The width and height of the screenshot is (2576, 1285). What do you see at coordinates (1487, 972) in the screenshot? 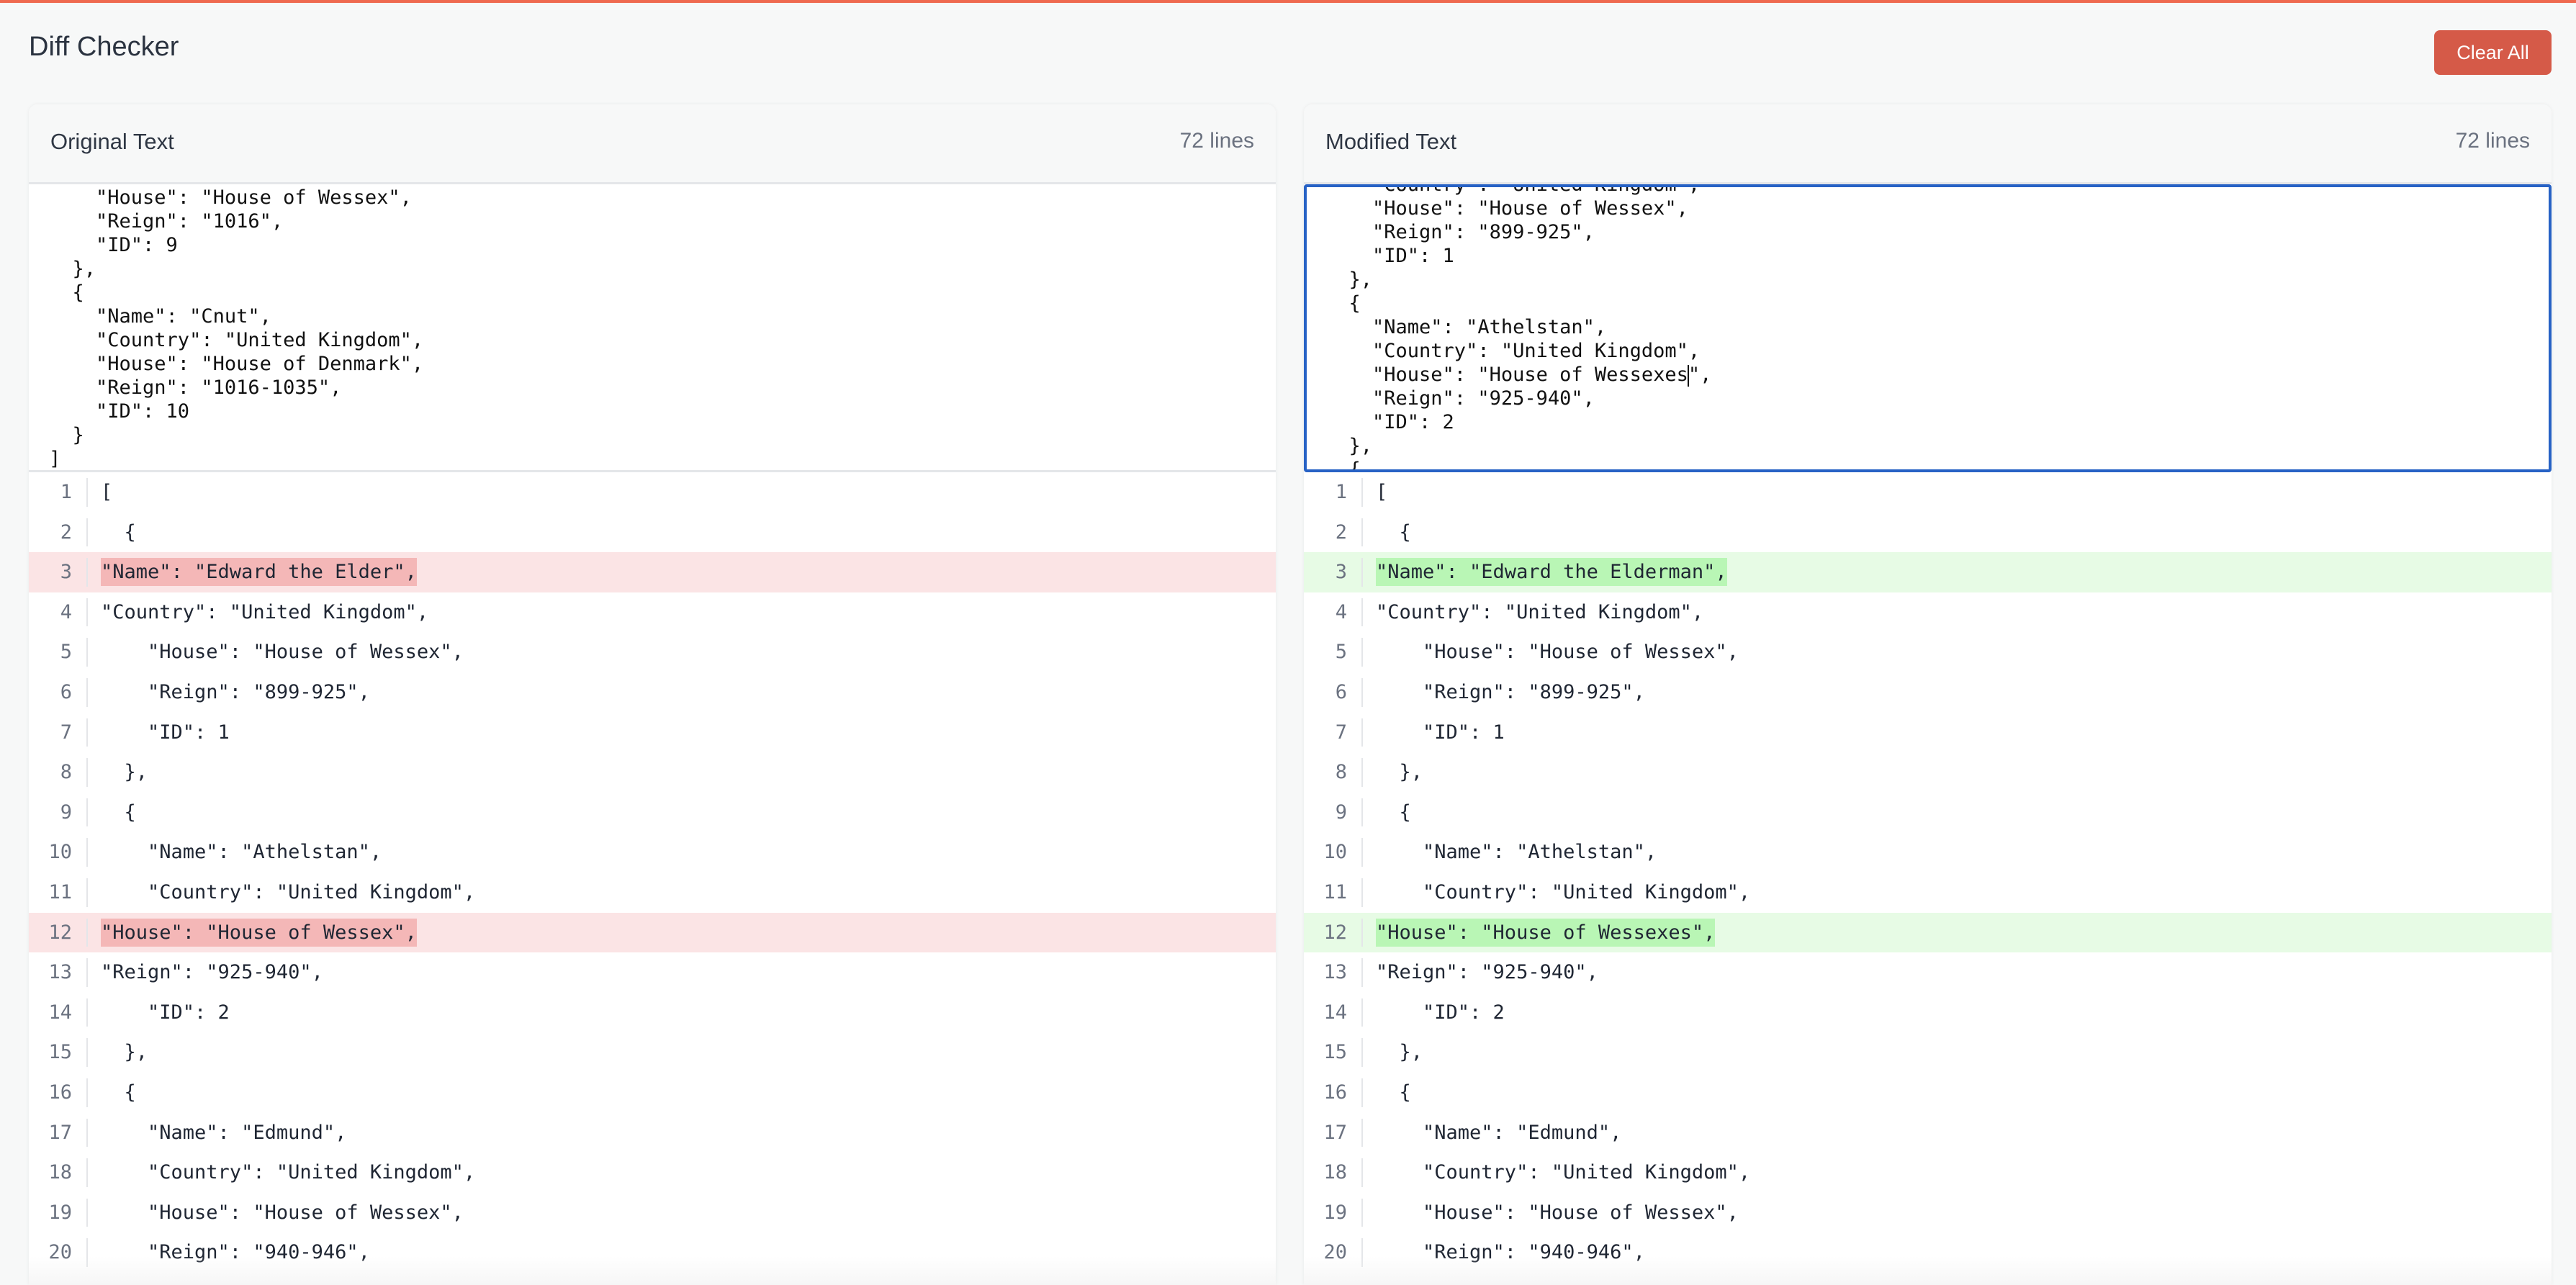
I see `line-code: "Reign": "925-940",` at bounding box center [1487, 972].